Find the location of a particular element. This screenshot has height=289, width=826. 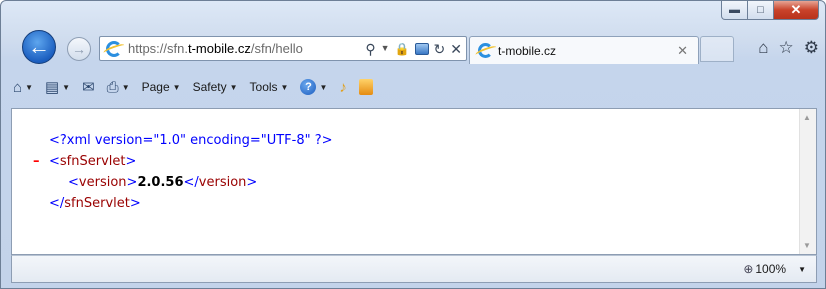

mail-icon: ✉ is located at coordinates (88, 87).